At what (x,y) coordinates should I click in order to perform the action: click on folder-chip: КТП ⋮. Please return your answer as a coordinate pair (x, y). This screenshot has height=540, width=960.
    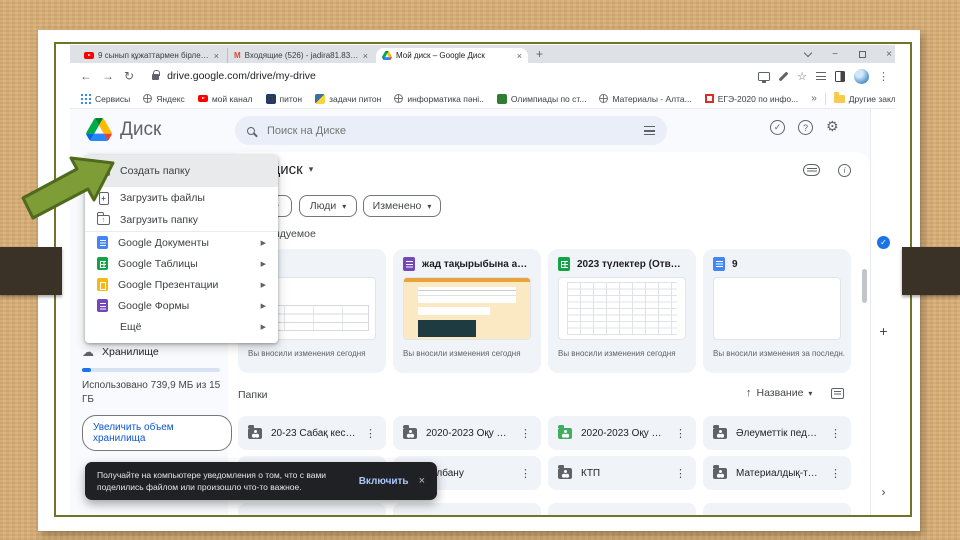
    Looking at the image, I should click on (622, 473).